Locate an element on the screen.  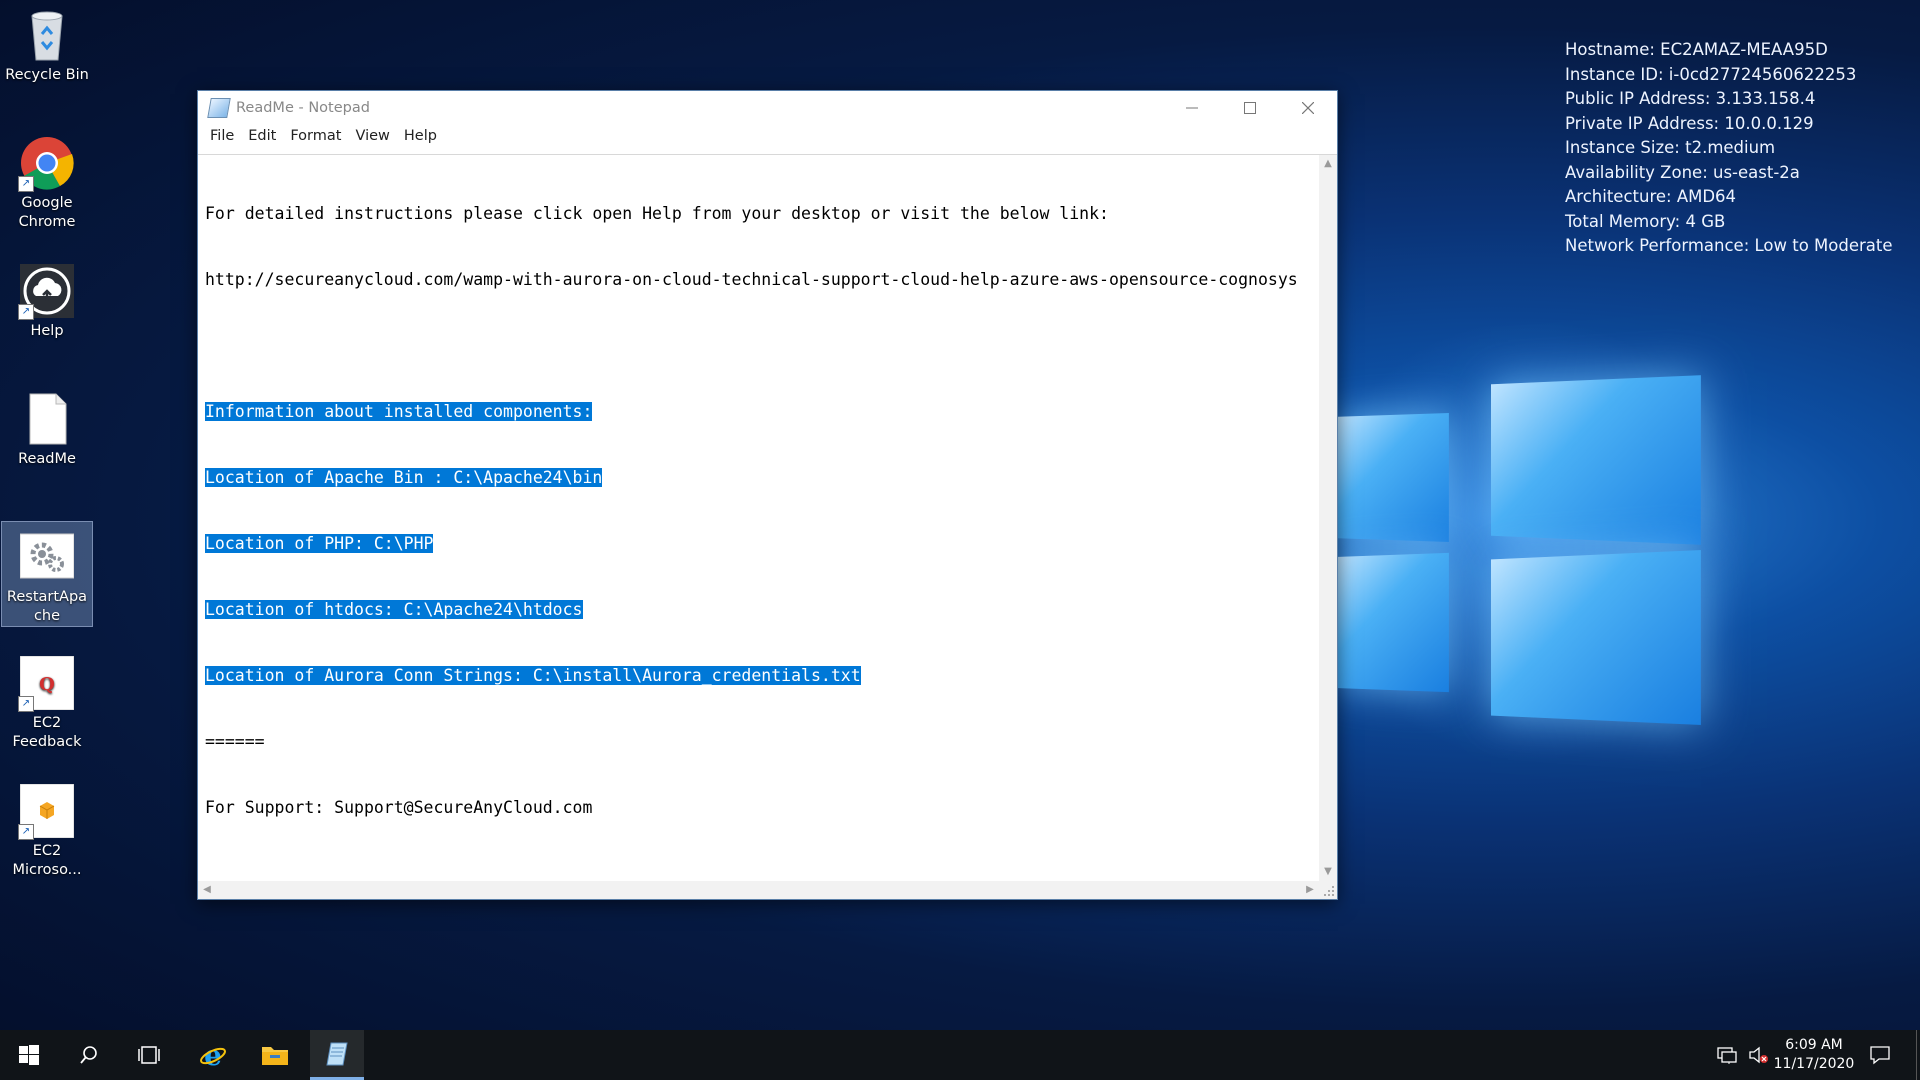
text-file-icon is located at coordinates (47, 419).